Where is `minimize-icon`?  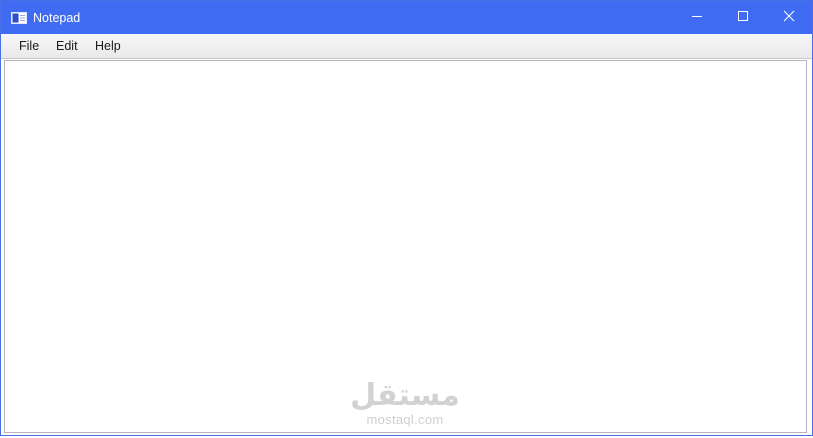 minimize-icon is located at coordinates (697, 18).